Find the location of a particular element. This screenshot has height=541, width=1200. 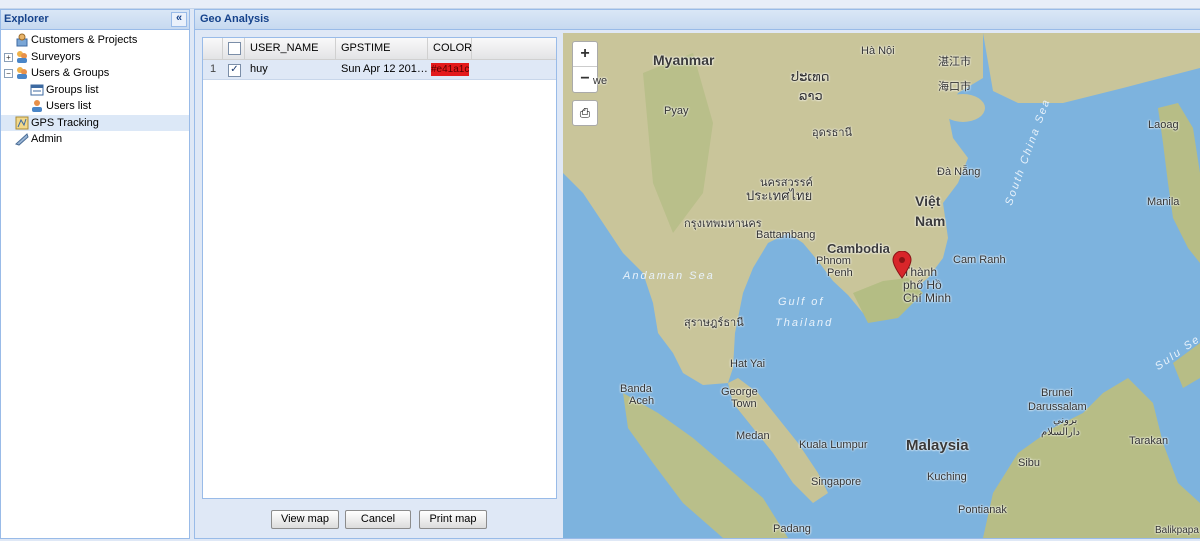

location-marker-icon is located at coordinates (902, 265).